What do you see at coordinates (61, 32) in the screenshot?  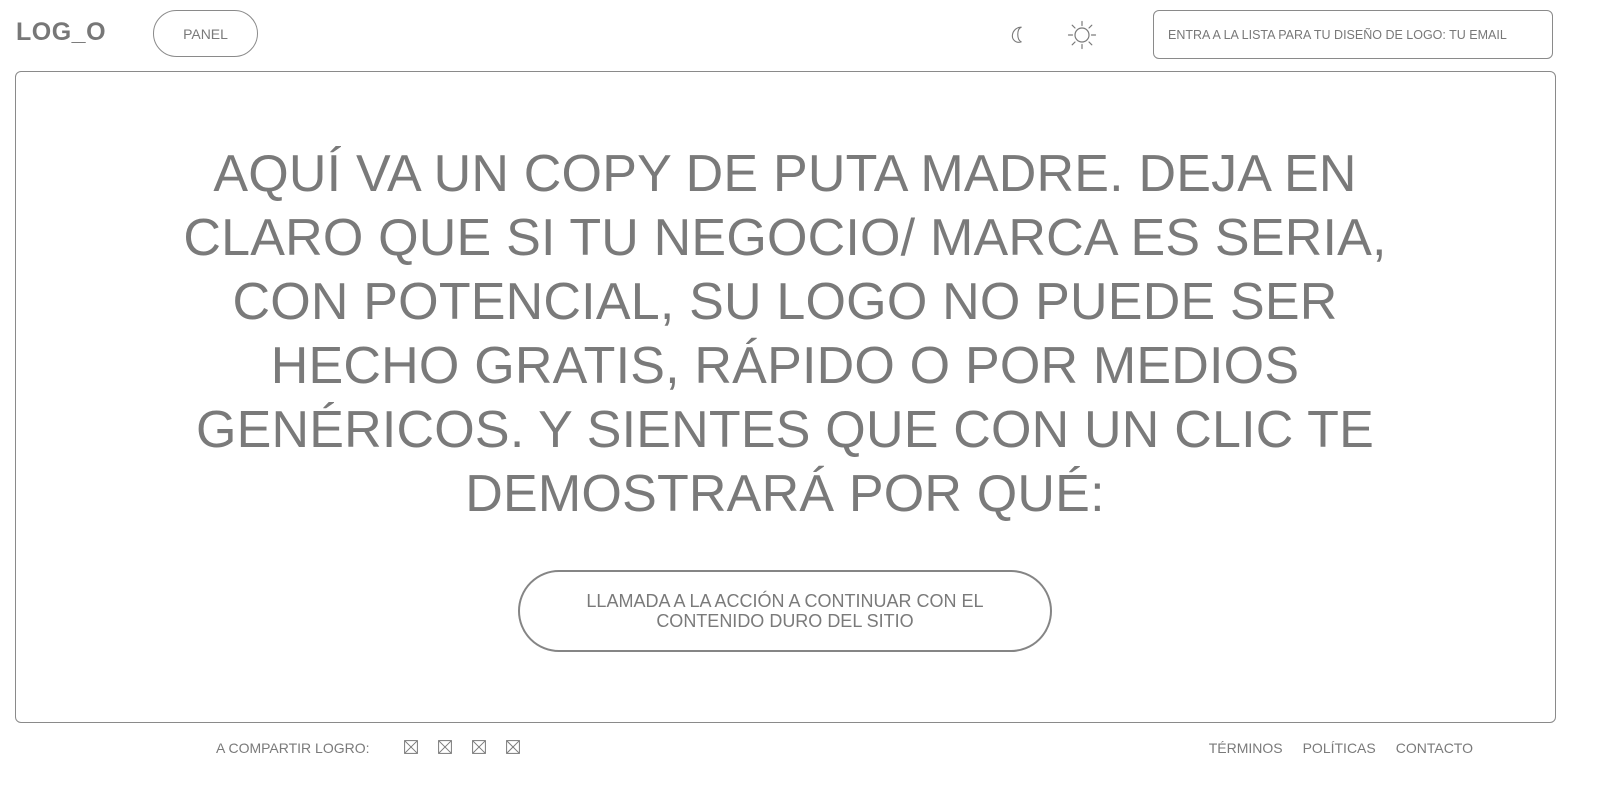 I see `logo: LOG_O` at bounding box center [61, 32].